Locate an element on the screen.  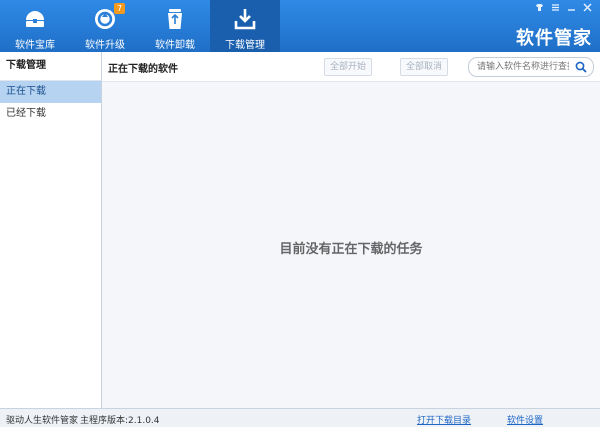
close-icon is located at coordinates (587, 7).